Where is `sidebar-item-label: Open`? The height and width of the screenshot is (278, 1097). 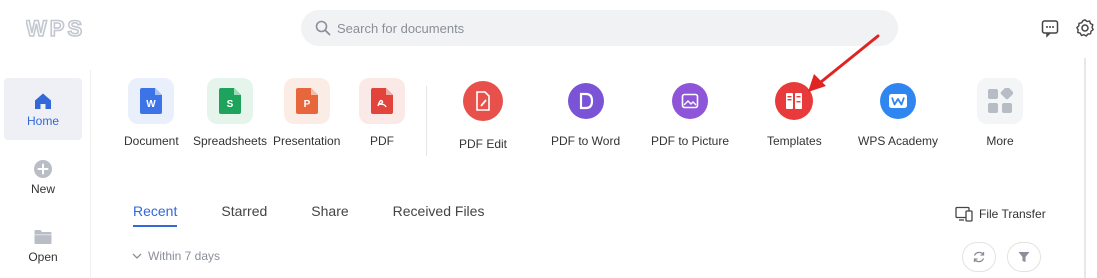 sidebar-item-label: Open is located at coordinates (43, 256).